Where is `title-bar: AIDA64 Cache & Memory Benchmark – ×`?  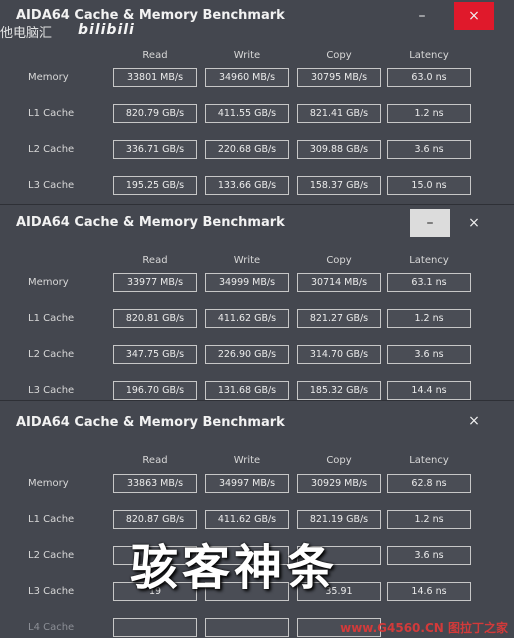
title-bar: AIDA64 Cache & Memory Benchmark – × is located at coordinates (257, 221).